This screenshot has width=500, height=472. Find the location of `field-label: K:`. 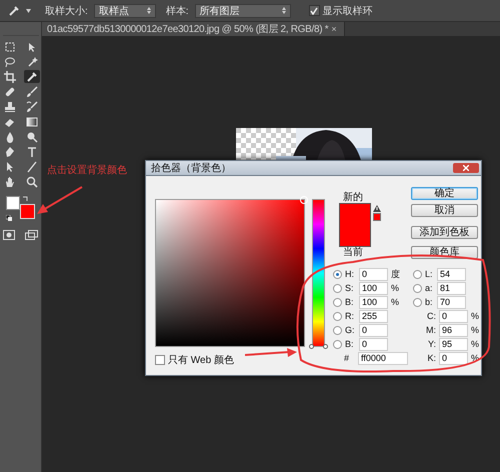

field-label: K: is located at coordinates (431, 358).